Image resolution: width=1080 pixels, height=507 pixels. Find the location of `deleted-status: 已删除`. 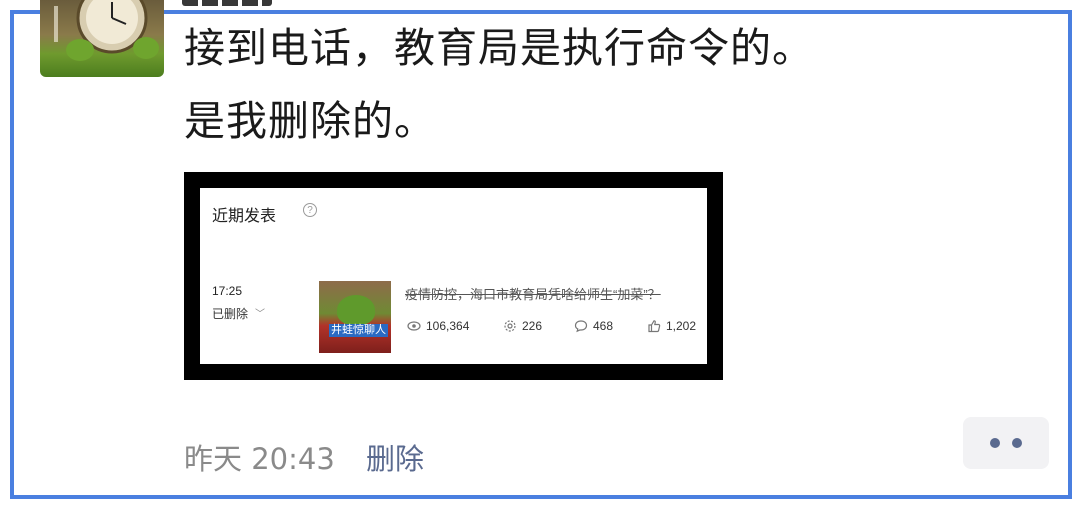

deleted-status: 已删除 is located at coordinates (230, 314).